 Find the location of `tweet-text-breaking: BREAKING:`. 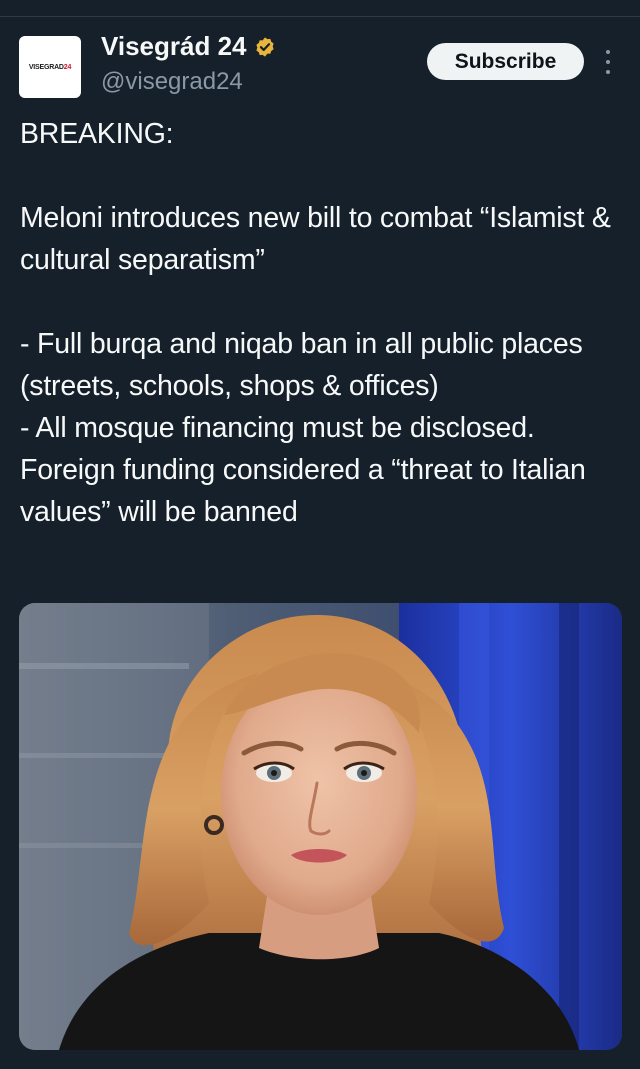

tweet-text-breaking: BREAKING: is located at coordinates (97, 134).